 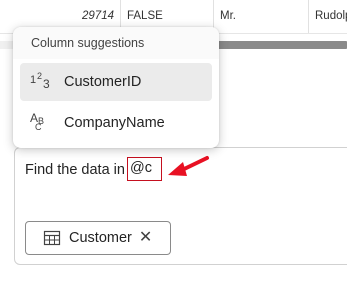 What do you see at coordinates (188, 166) in the screenshot?
I see `red-arrow-annotation` at bounding box center [188, 166].